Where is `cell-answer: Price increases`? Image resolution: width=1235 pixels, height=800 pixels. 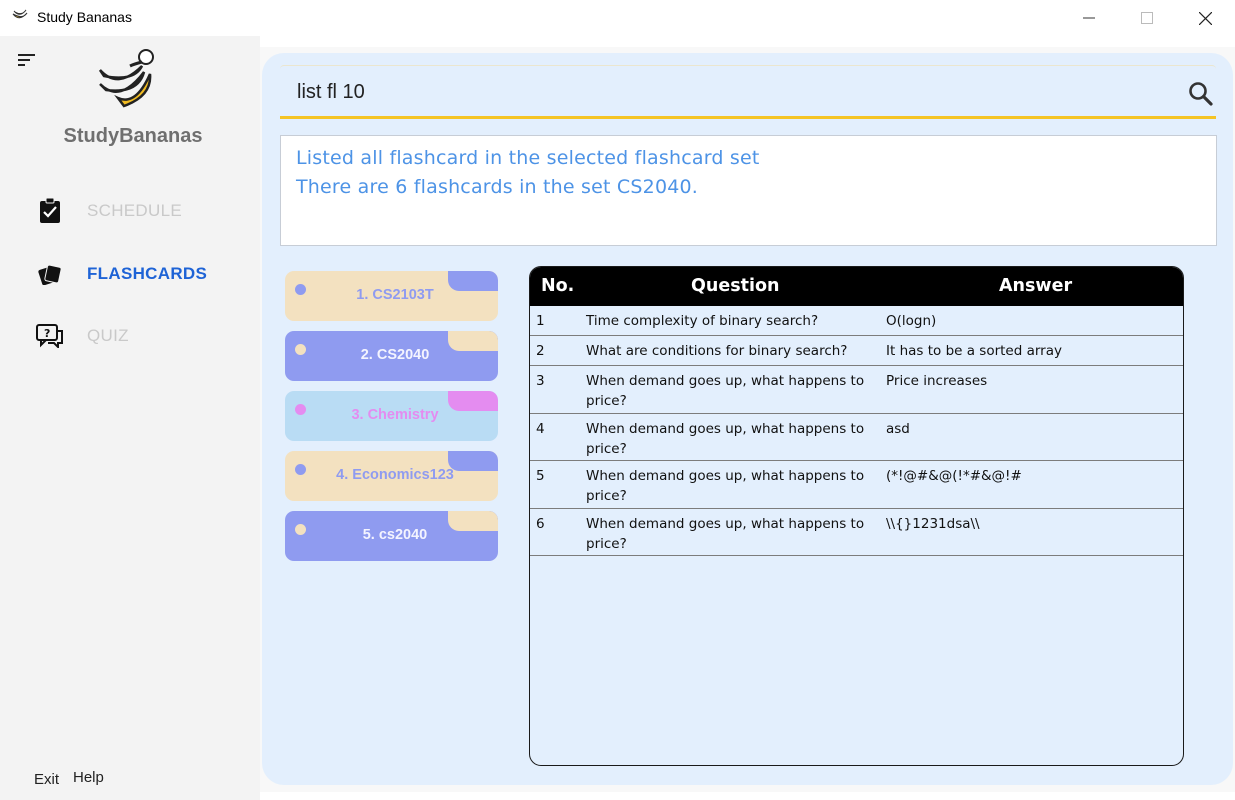
cell-answer: Price increases is located at coordinates (937, 381).